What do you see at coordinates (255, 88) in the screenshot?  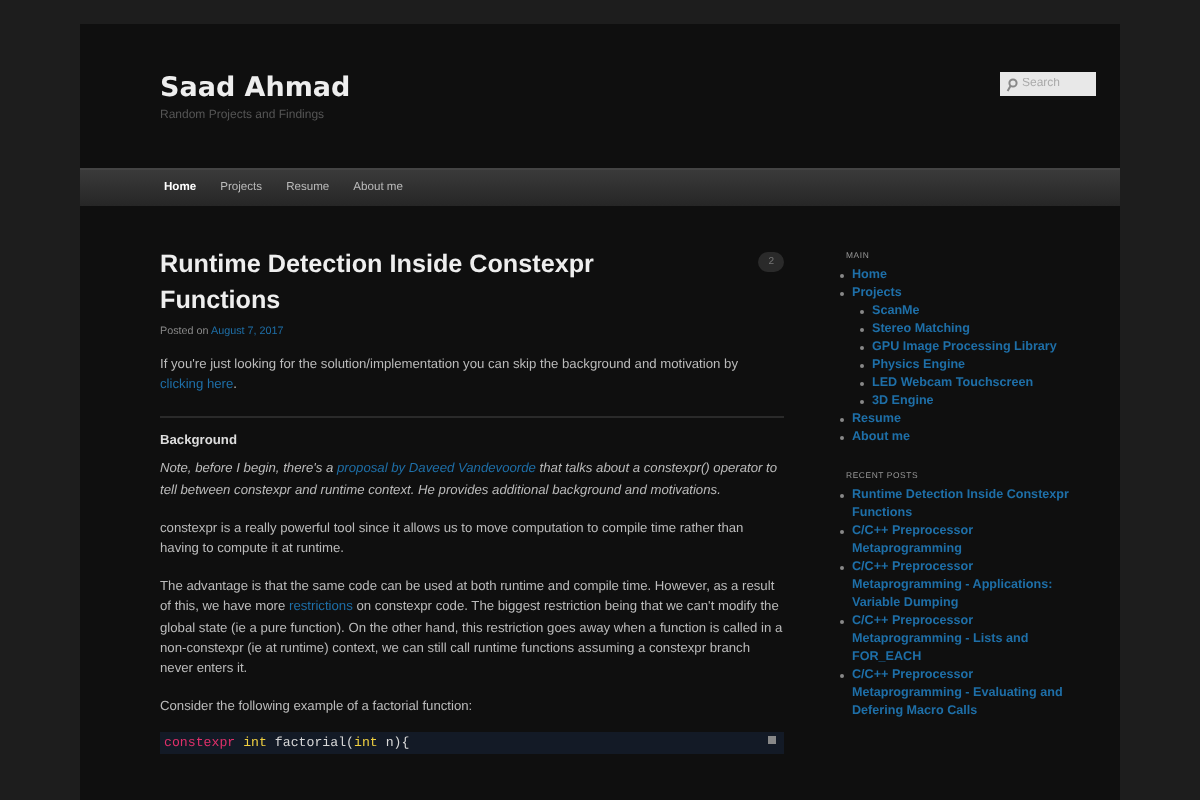 I see `site-title: Saad Ahmad` at bounding box center [255, 88].